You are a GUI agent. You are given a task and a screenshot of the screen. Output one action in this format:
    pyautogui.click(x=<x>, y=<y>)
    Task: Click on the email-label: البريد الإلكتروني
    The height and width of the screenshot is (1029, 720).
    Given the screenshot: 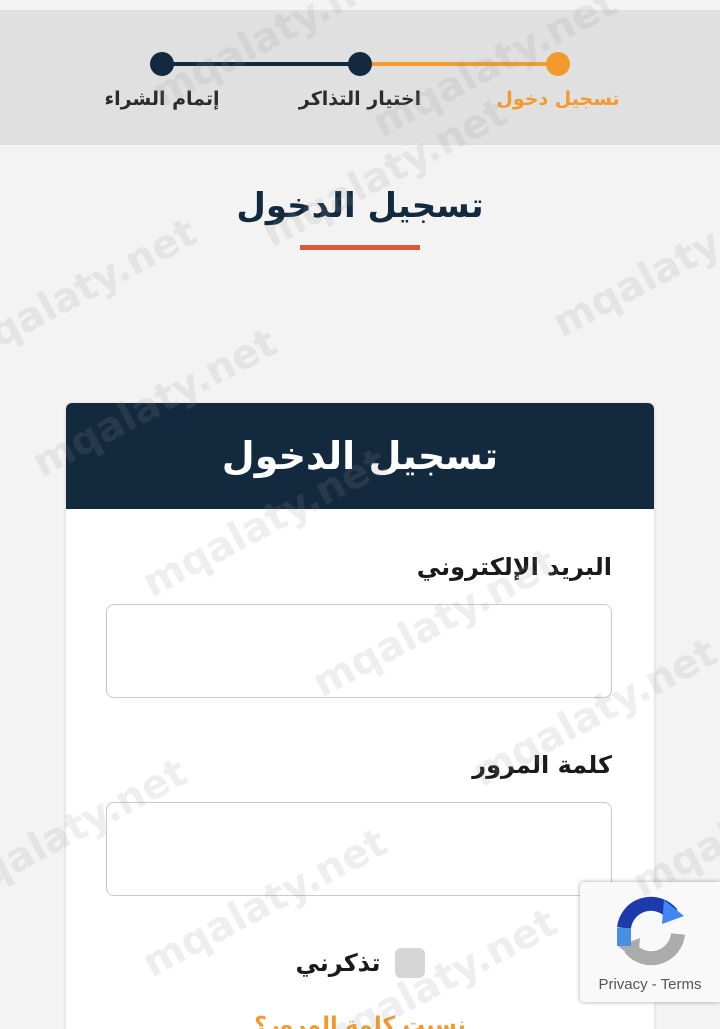 What is the action you would take?
    pyautogui.click(x=514, y=567)
    